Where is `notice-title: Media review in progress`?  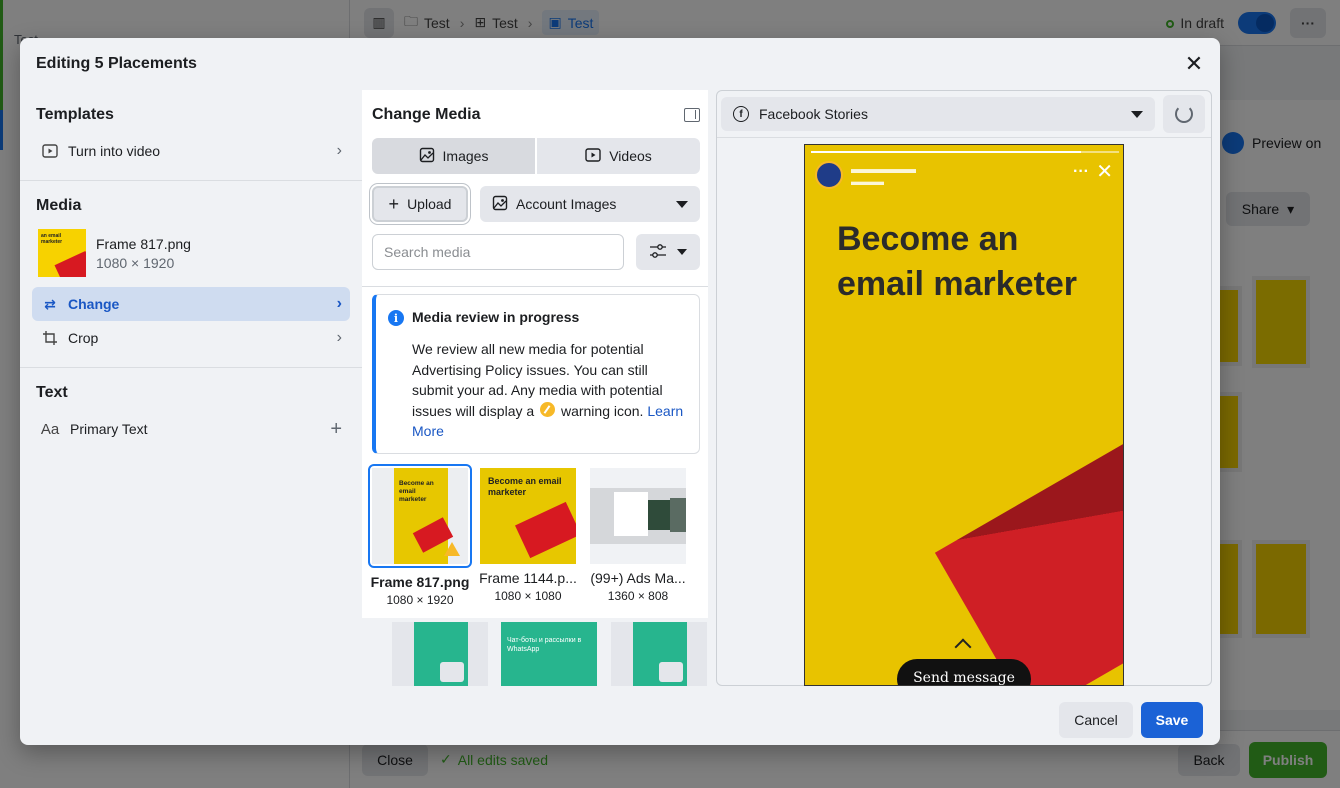 notice-title: Media review in progress is located at coordinates (496, 317).